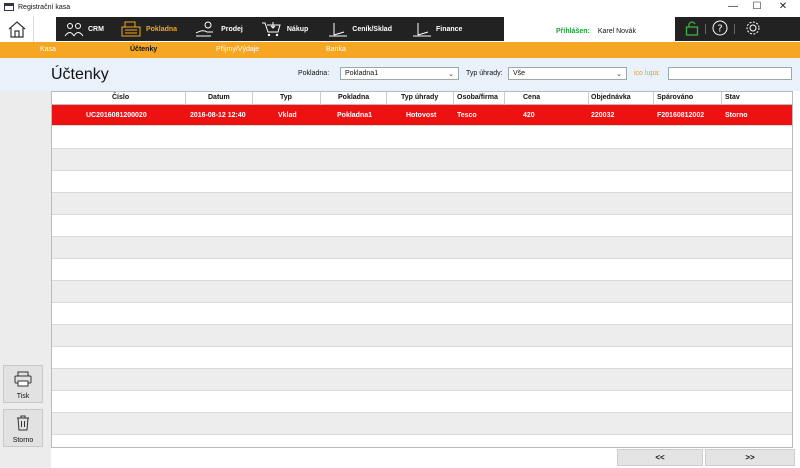 The width and height of the screenshot is (800, 468). Describe the element at coordinates (681, 115) in the screenshot. I see `cell-sparovano: F20160812002` at that location.